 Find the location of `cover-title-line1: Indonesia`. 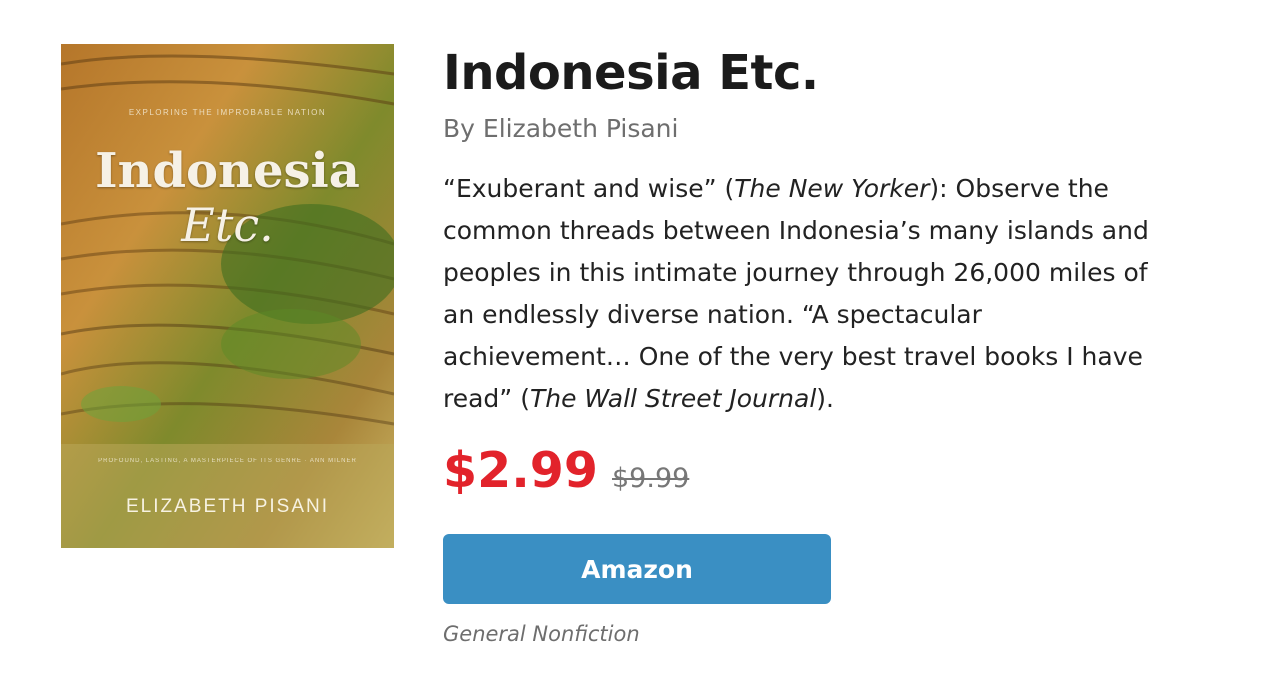

cover-title-line1: Indonesia is located at coordinates (227, 171).